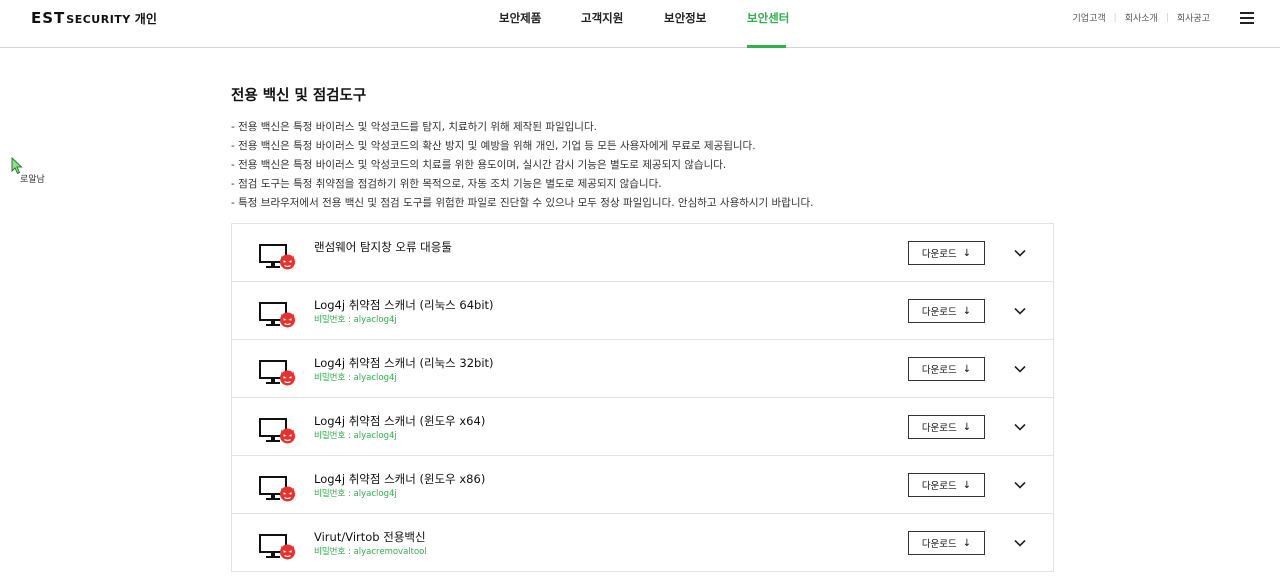 The width and height of the screenshot is (1280, 585). What do you see at coordinates (48, 18) in the screenshot?
I see `logo-est-text: EST` at bounding box center [48, 18].